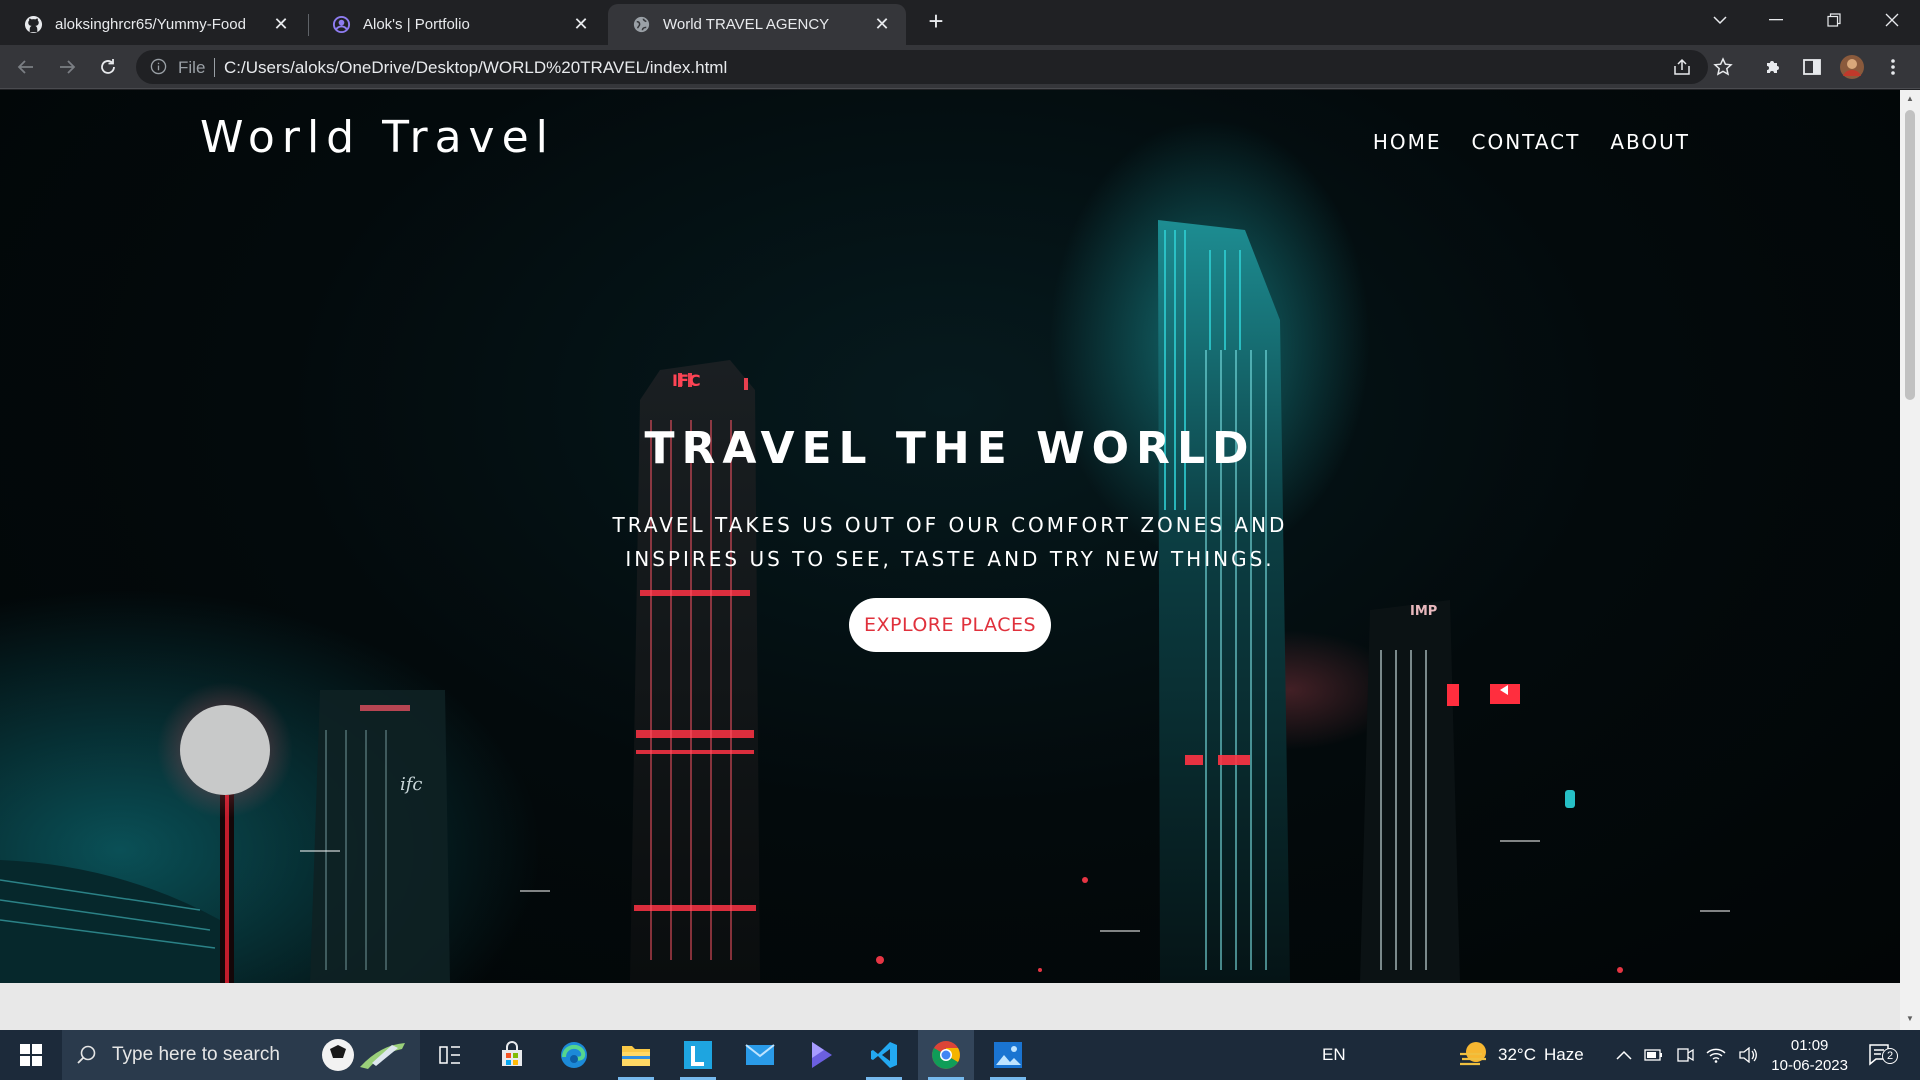 The width and height of the screenshot is (1920, 1080). I want to click on taskbar-store, so click(512, 1055).